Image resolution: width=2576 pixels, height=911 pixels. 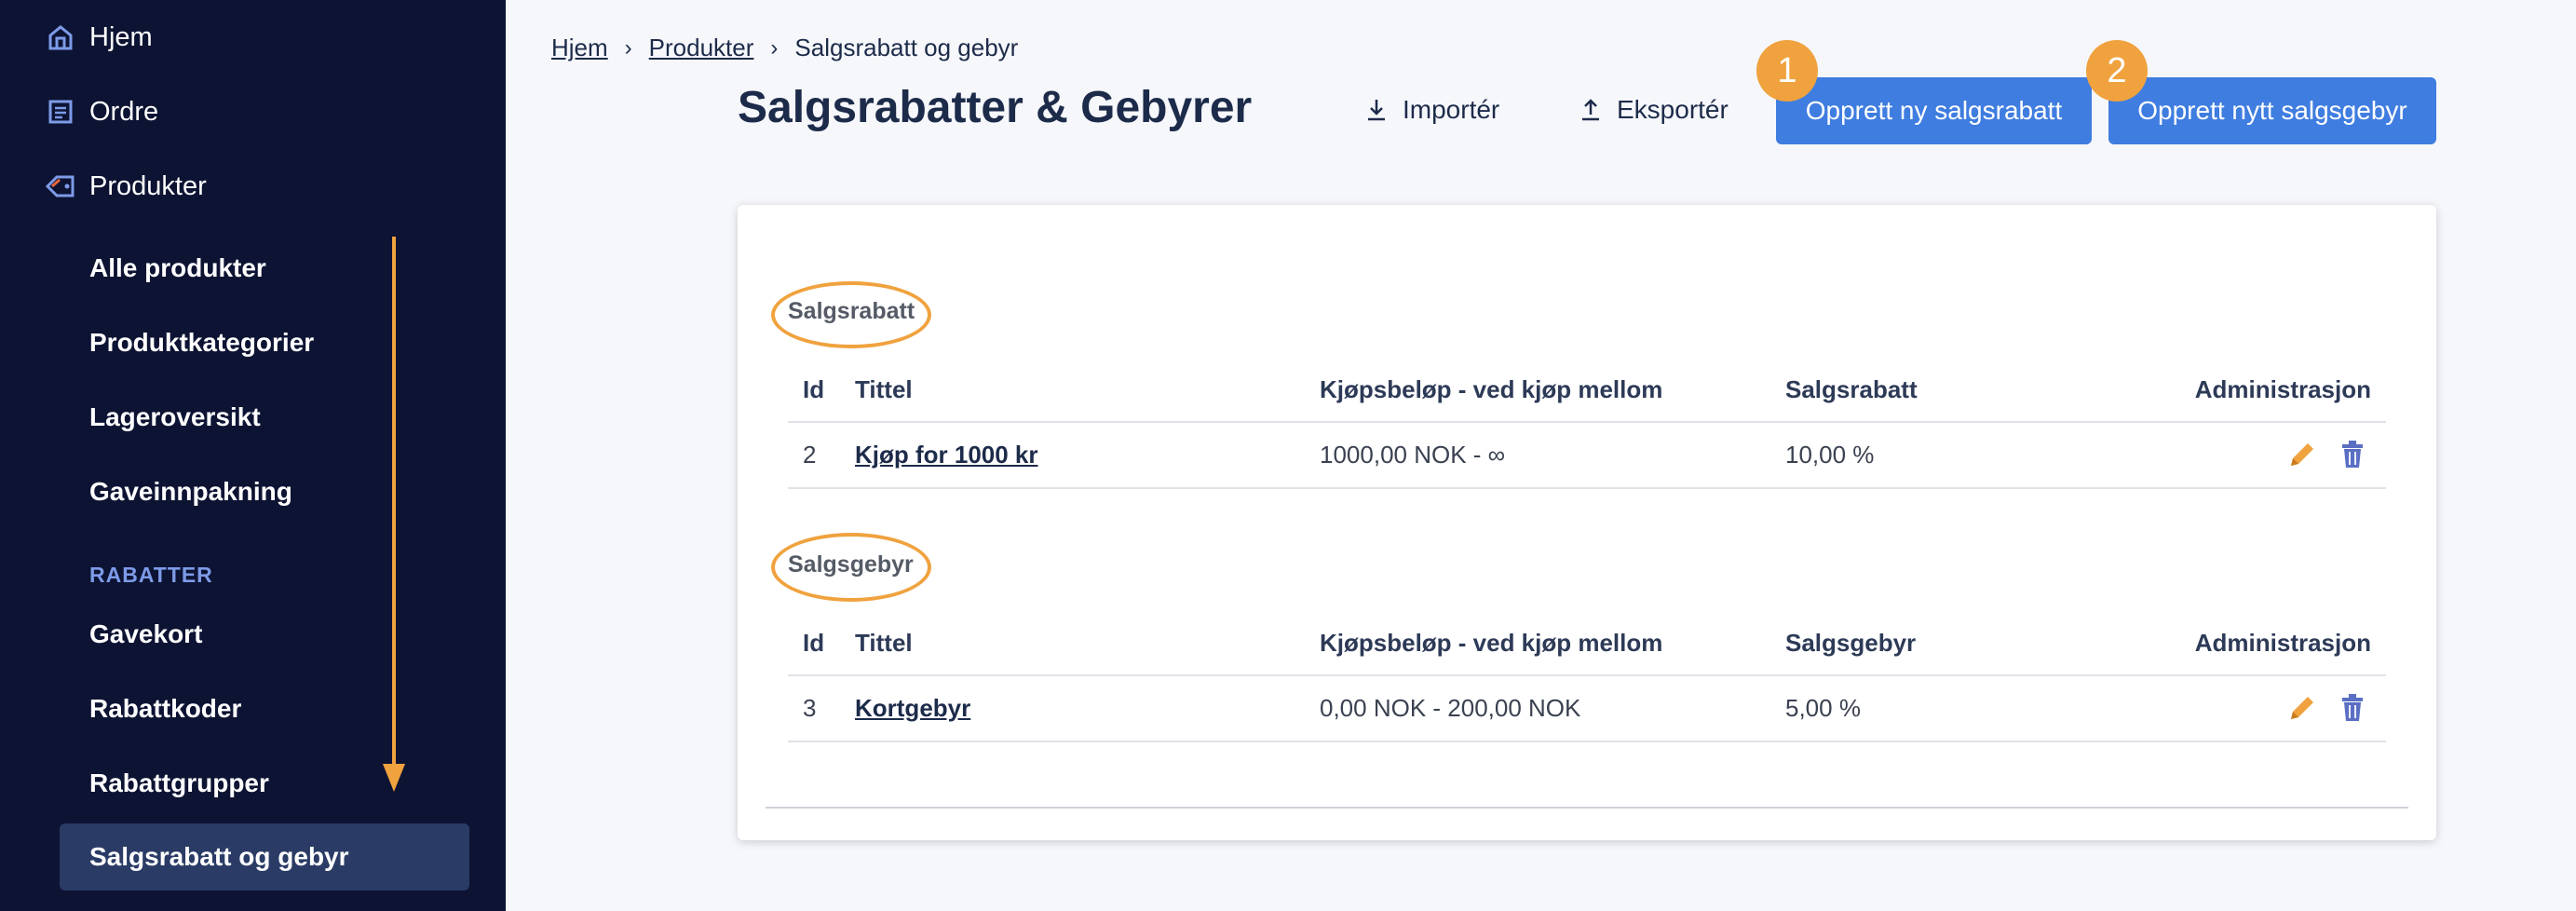 I want to click on step-badge-1: 1, so click(x=1787, y=71).